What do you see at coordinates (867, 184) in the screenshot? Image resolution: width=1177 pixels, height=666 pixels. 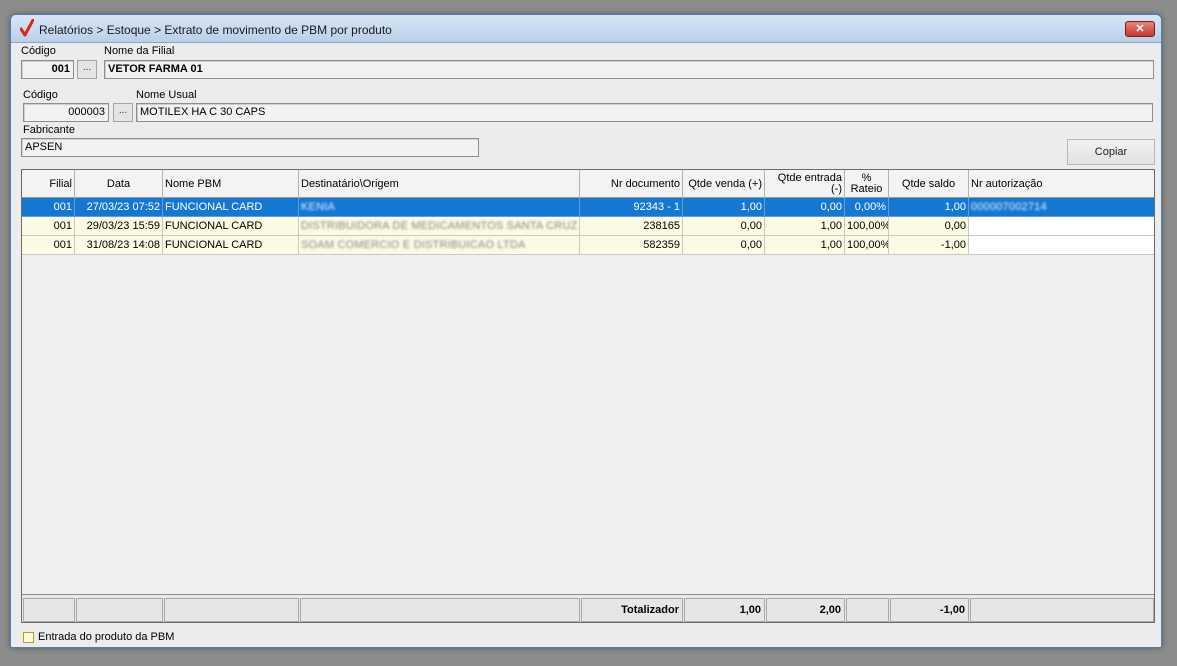 I see `column-header-rateio: % Rateio` at bounding box center [867, 184].